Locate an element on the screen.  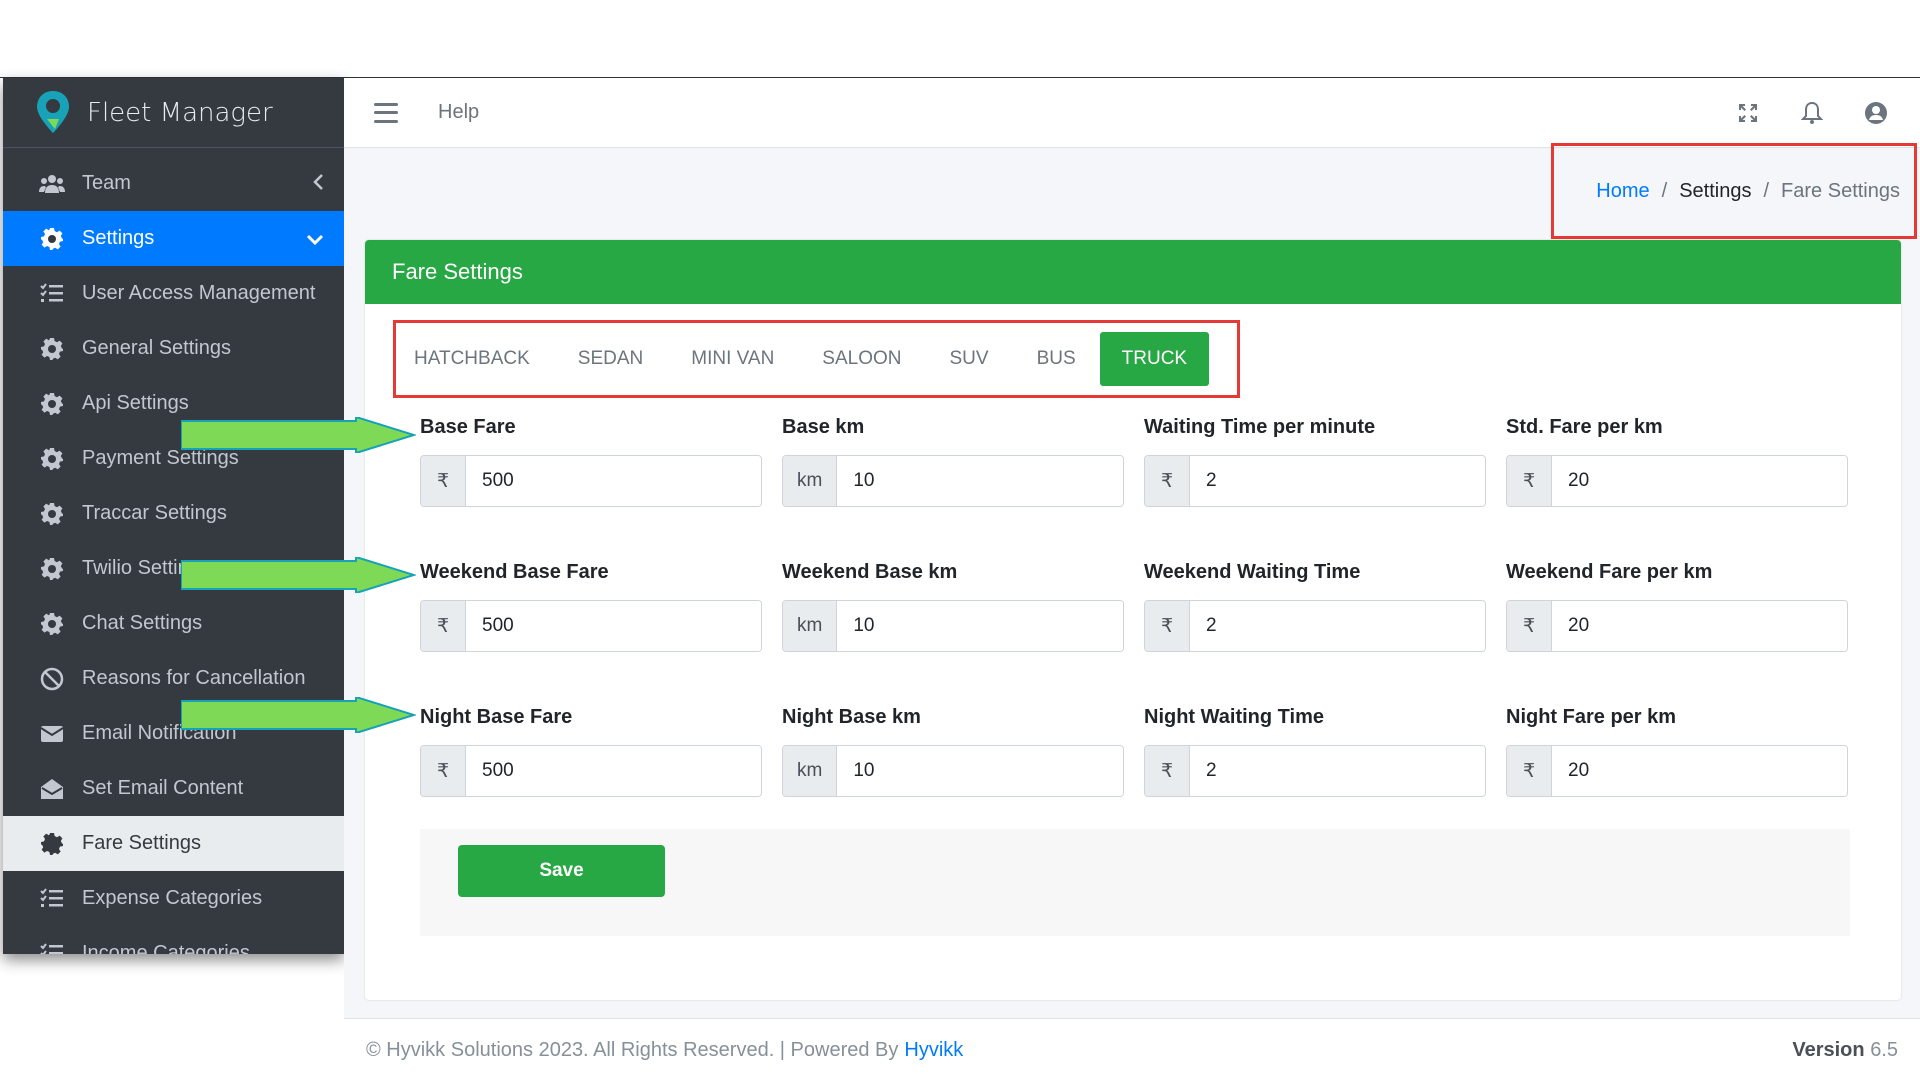
night-base-fare-input is located at coordinates (613, 771).